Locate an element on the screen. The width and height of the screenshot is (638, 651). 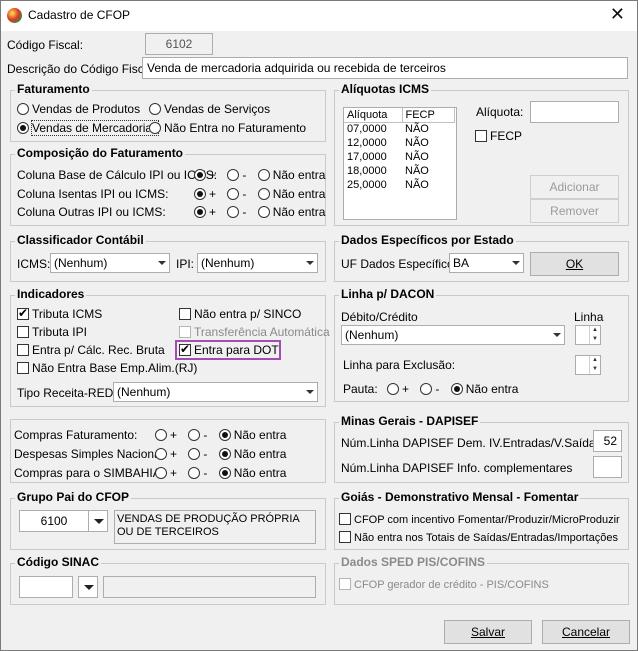
table-row: 17,0000 NÃO is located at coordinates (399, 157).